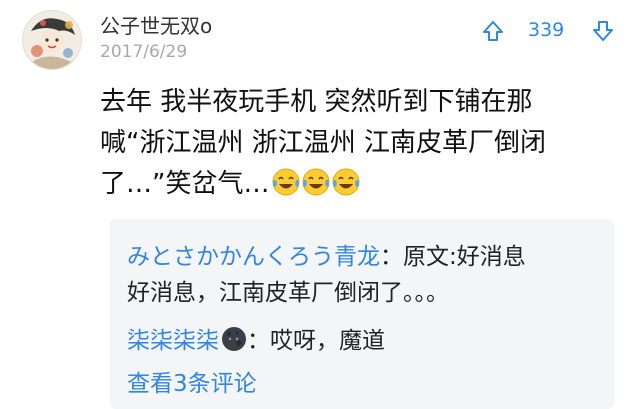  I want to click on reply-item: みとさかかんくろう青龙：原文:好消息 好消息，江南皮革厂倒闭了。。。, so click(366, 275).